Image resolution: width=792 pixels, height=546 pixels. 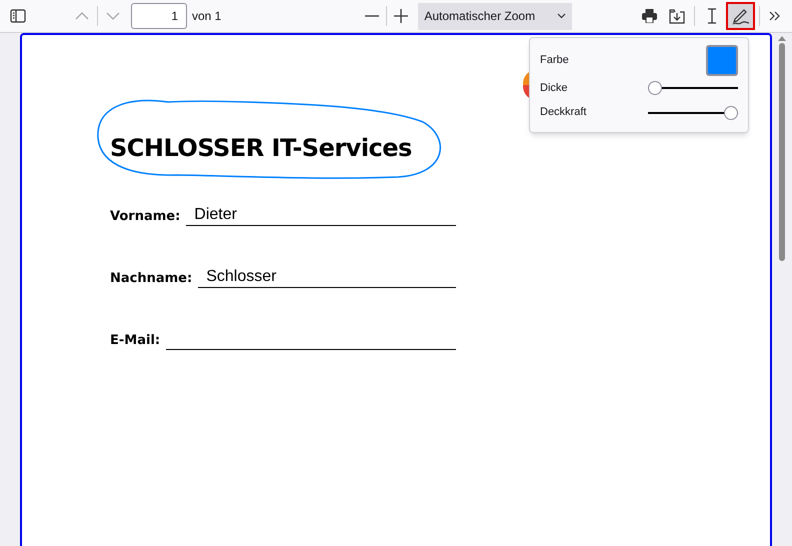 What do you see at coordinates (321, 215) in the screenshot?
I see `fill-in-line: Dieter` at bounding box center [321, 215].